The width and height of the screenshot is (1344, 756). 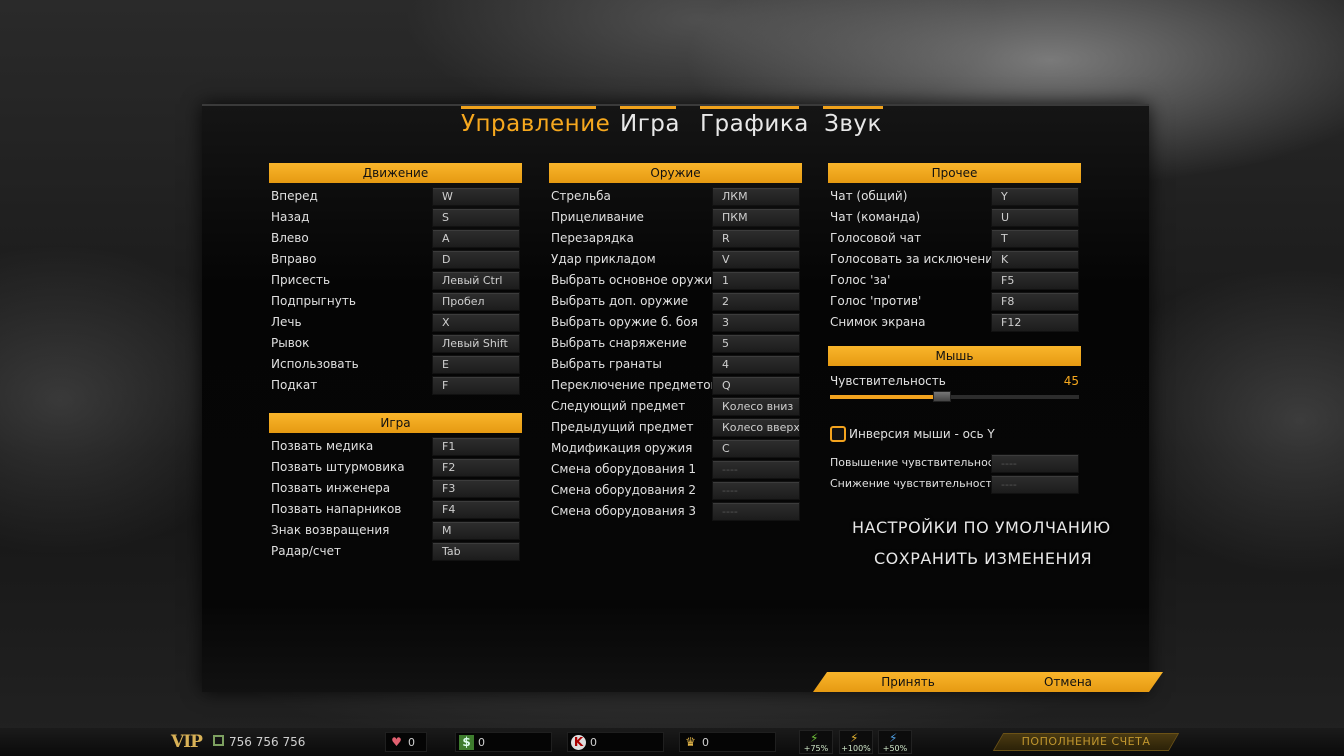 I want to click on heart-icon: ♥, so click(x=396, y=742).